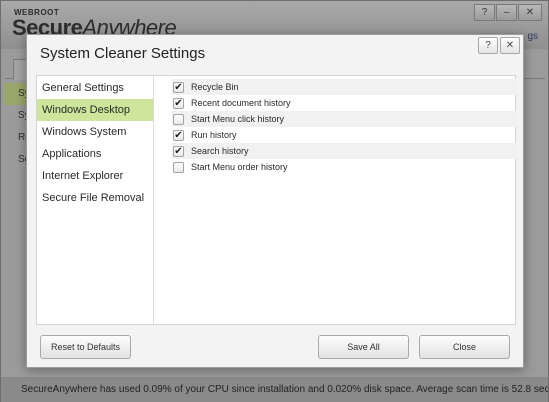 The width and height of the screenshot is (549, 402). What do you see at coordinates (95, 154) in the screenshot?
I see `sidebar-item-applications: Applications` at bounding box center [95, 154].